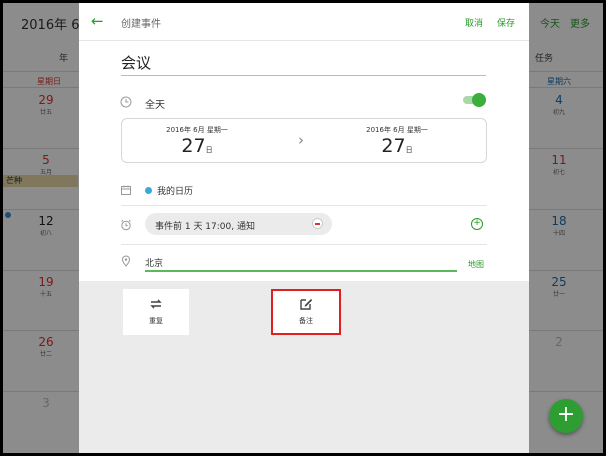  I want to click on start-date: 2016年 6月 星期一 27日, so click(197, 141).